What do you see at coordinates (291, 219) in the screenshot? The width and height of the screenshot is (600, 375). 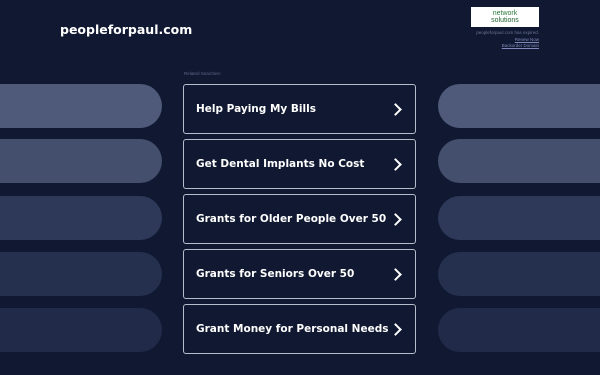 I see `related-link-label: Grants for Older People Over 50` at bounding box center [291, 219].